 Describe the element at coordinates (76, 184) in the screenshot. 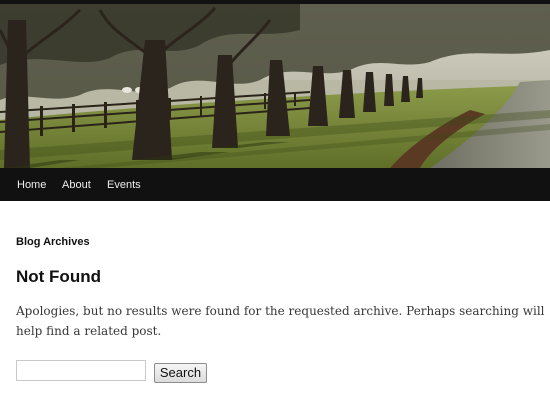

I see `nav-item-about: About` at that location.